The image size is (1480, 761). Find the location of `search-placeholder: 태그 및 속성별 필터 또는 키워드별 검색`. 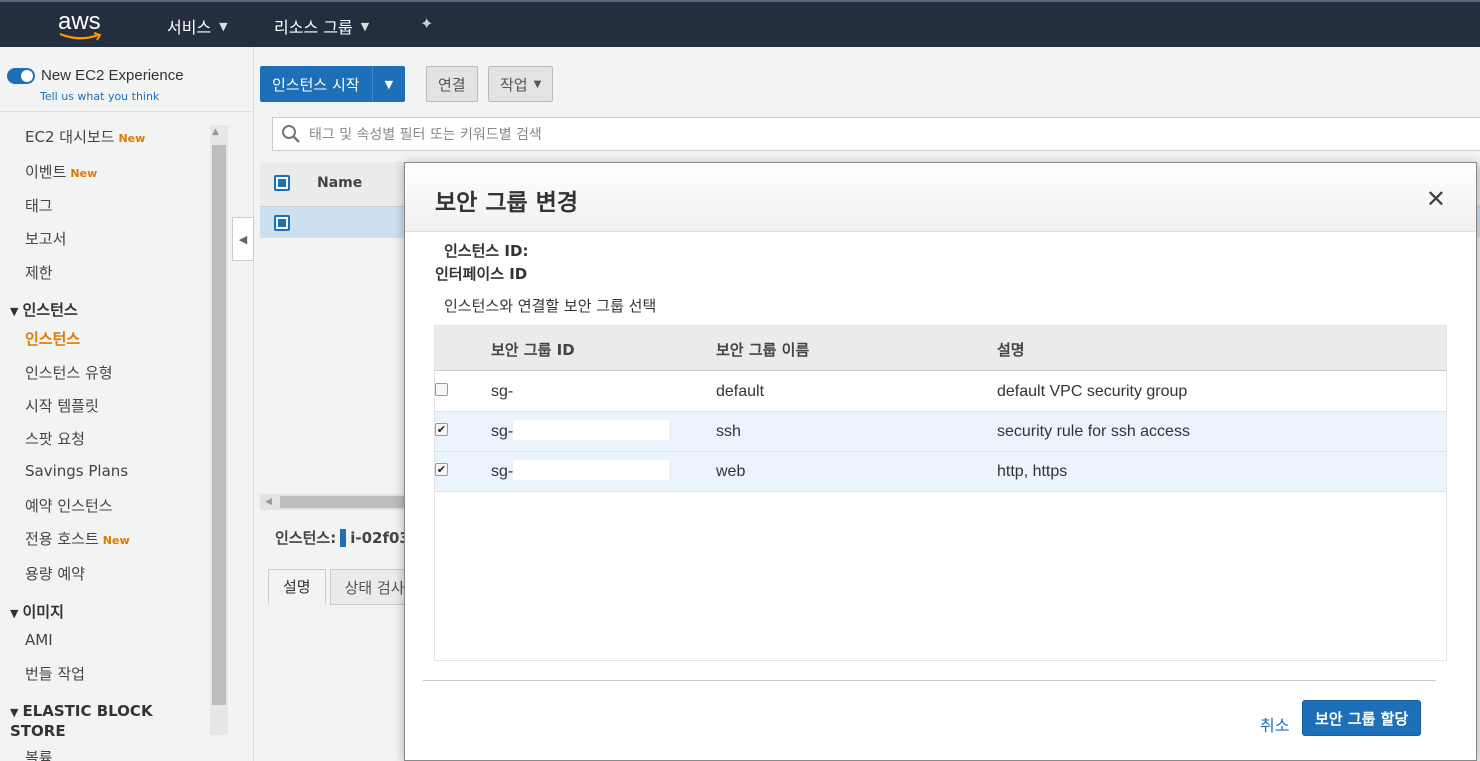

search-placeholder: 태그 및 속성별 필터 또는 키워드별 검색 is located at coordinates (425, 135).